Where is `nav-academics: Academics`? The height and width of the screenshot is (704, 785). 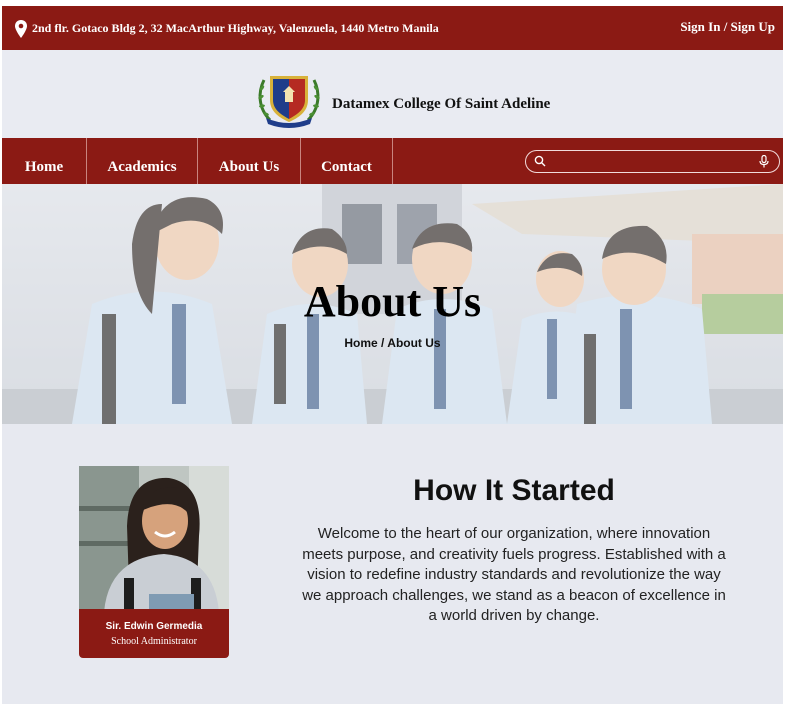
nav-academics: Academics is located at coordinates (142, 161).